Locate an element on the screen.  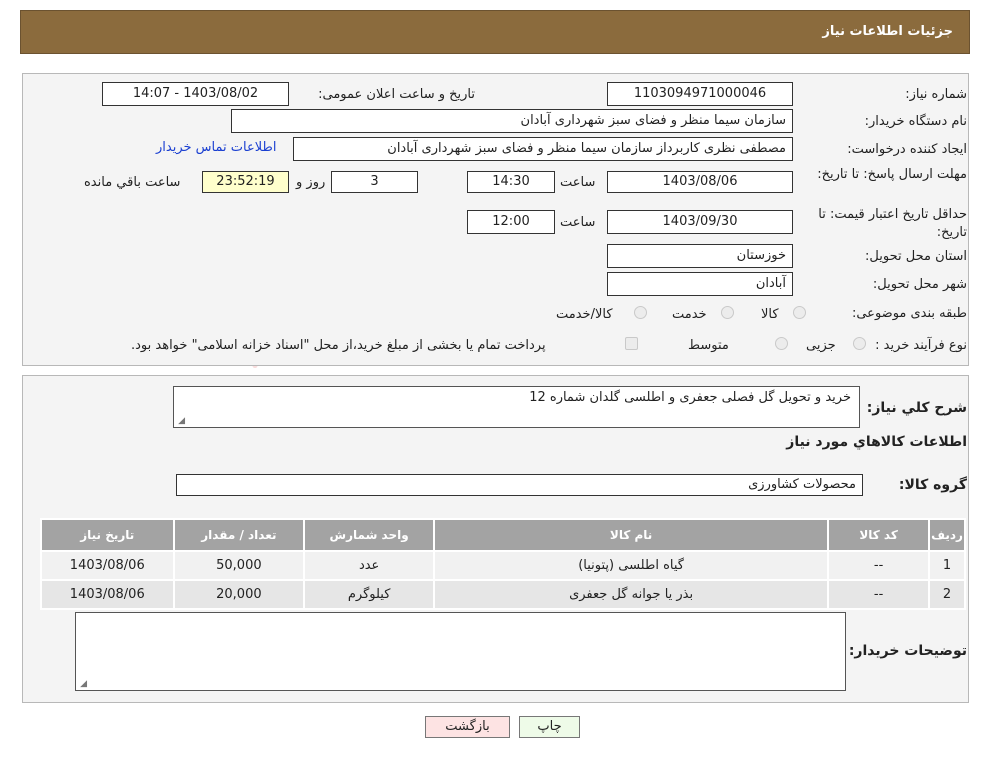
deadline-date-field: 1403/08/06 is located at coordinates (700, 182).